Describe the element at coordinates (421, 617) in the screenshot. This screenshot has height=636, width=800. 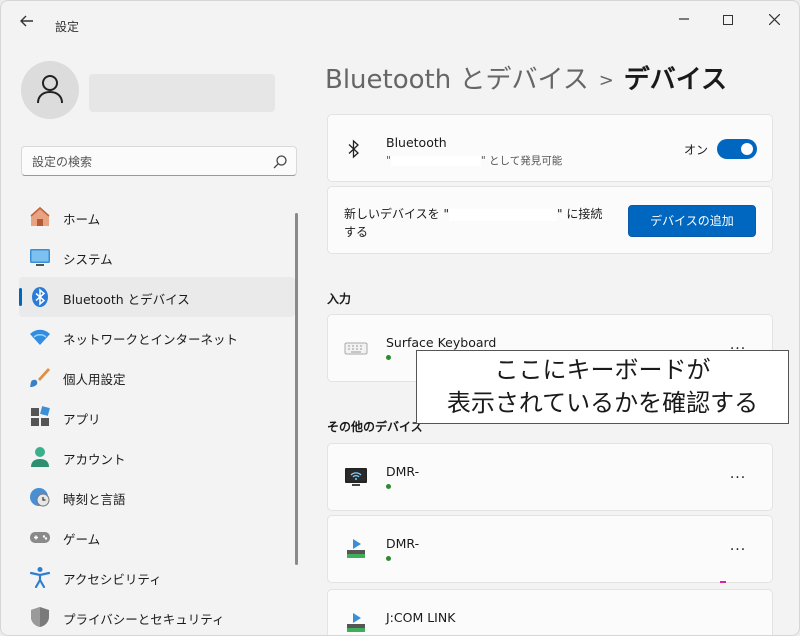
I see `device-name: J:COM LINK` at that location.